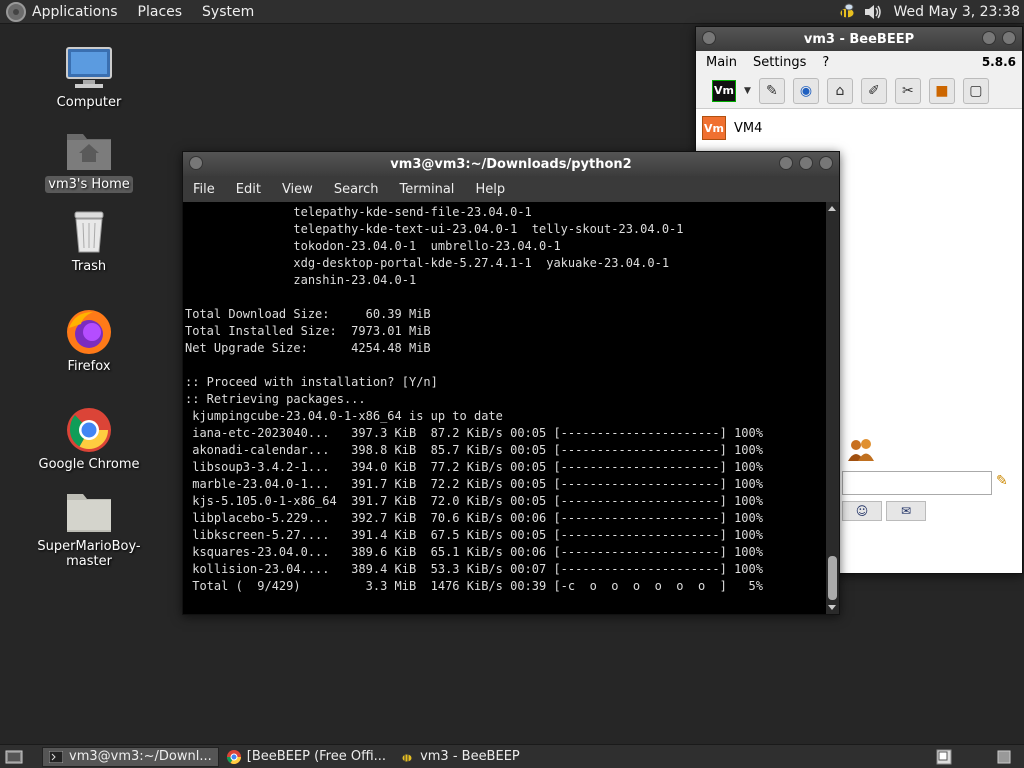 The height and width of the screenshot is (768, 1024). Describe the element at coordinates (747, 91) in the screenshot. I see `chevron-down-icon: ▼` at that location.